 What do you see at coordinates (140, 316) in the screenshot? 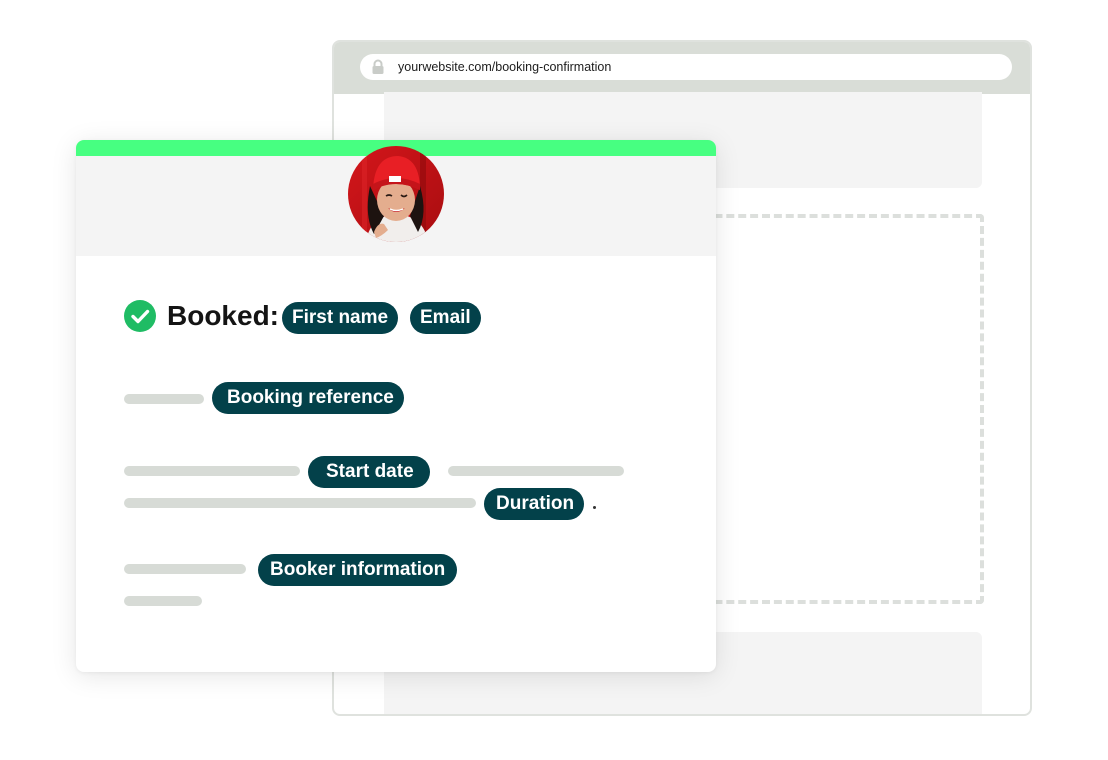
I see `check-circle-icon` at bounding box center [140, 316].